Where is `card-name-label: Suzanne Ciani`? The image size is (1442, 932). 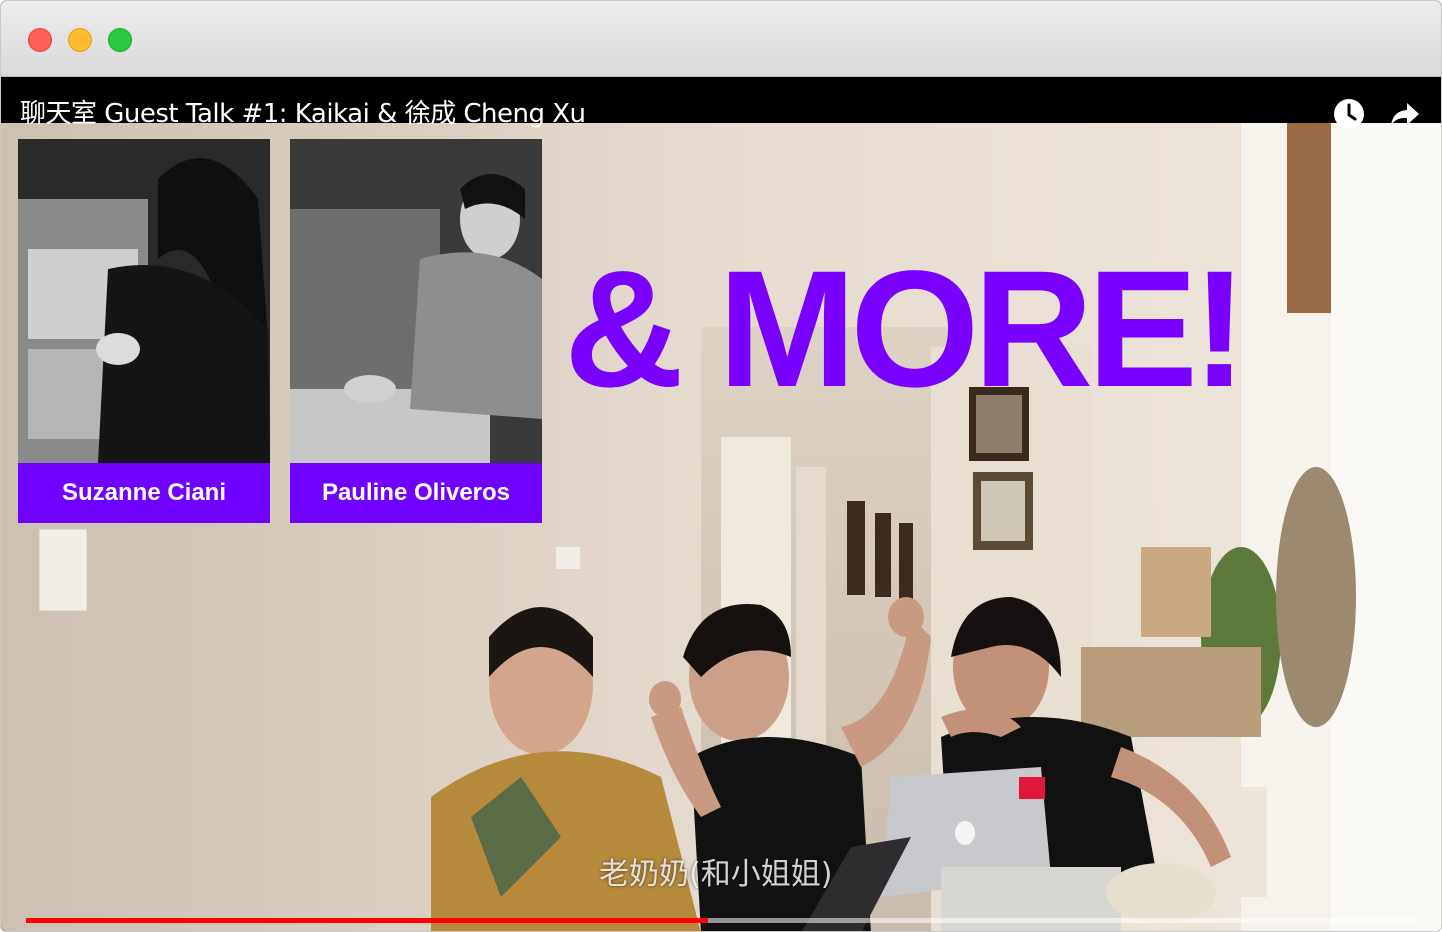
card-name-label: Suzanne Ciani is located at coordinates (144, 493).